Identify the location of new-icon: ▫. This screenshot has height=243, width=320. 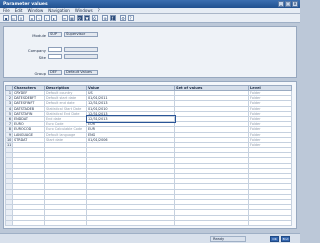
(13, 18).